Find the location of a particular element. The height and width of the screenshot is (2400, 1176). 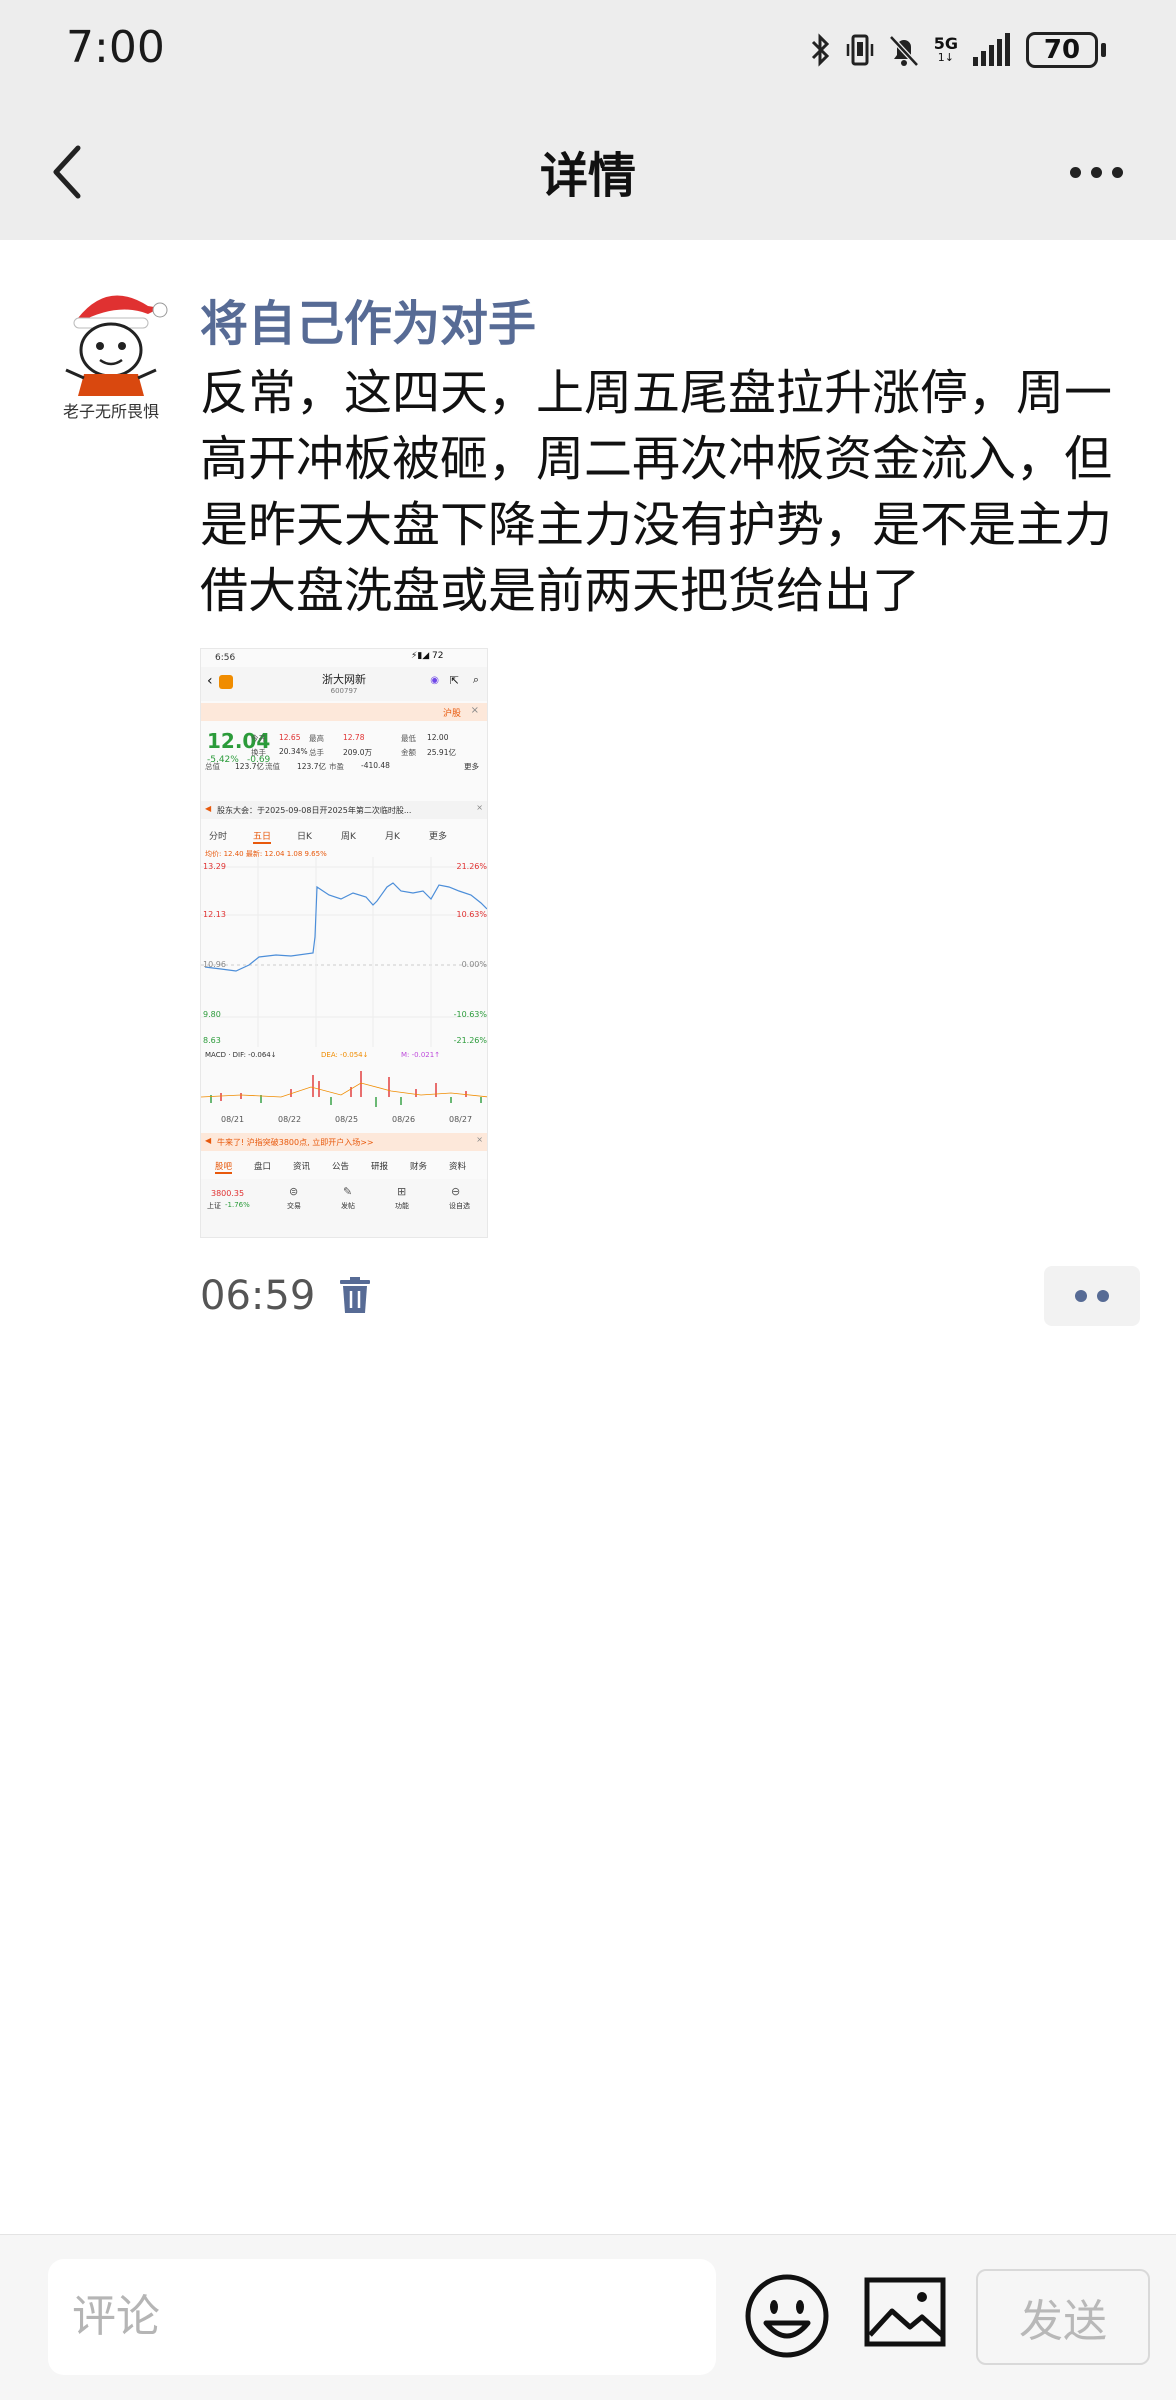

shot-stat-cell: -410.48 is located at coordinates (375, 765).